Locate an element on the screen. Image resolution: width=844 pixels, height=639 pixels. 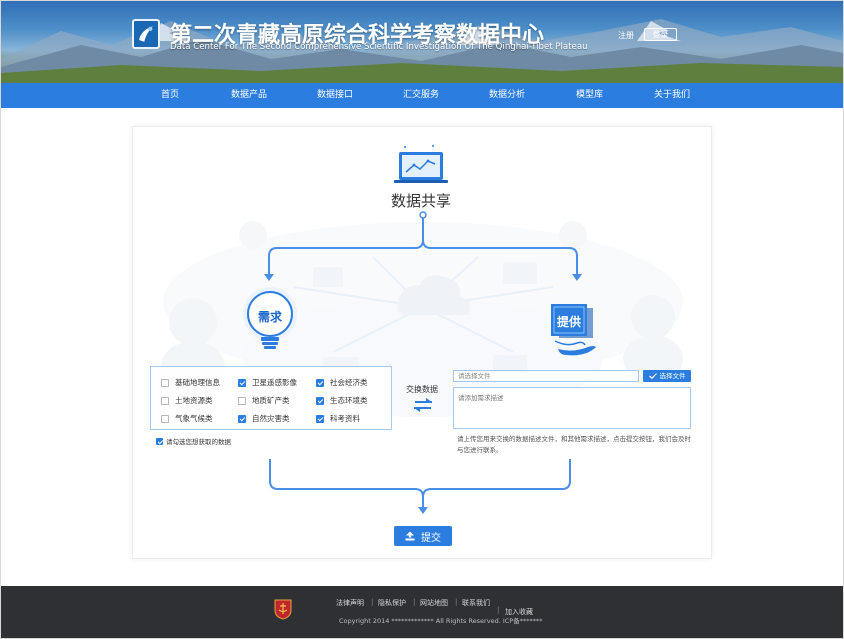
checkbox-label: 地质矿产类 is located at coordinates (271, 400).